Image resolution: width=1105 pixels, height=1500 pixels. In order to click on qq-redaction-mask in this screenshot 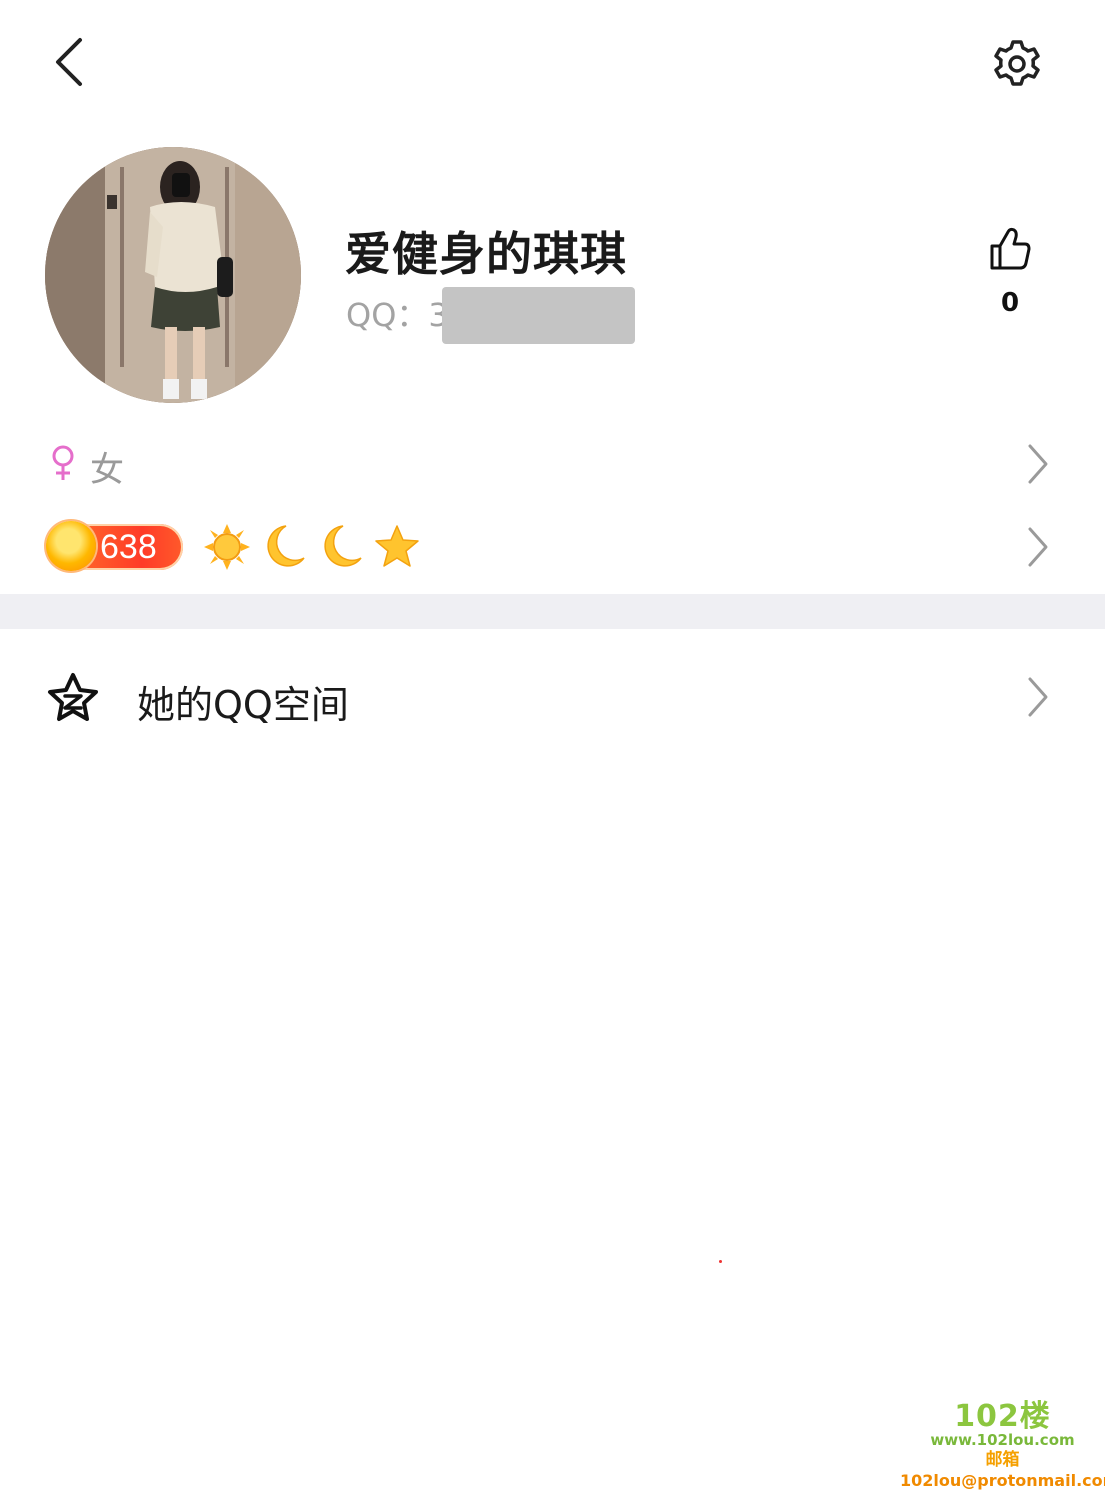, I will do `click(538, 315)`.